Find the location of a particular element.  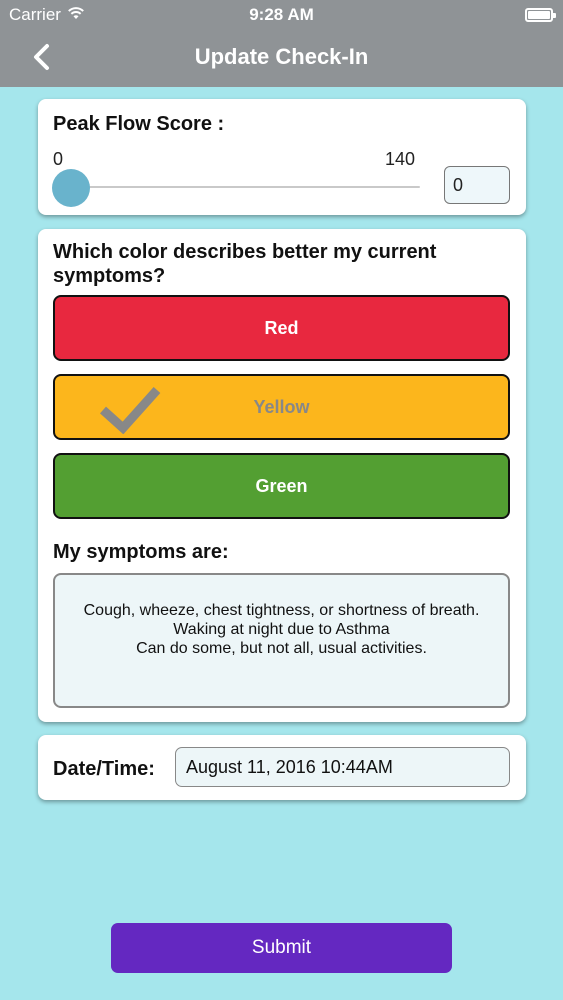

slider-max-label: 140 is located at coordinates (400, 159).